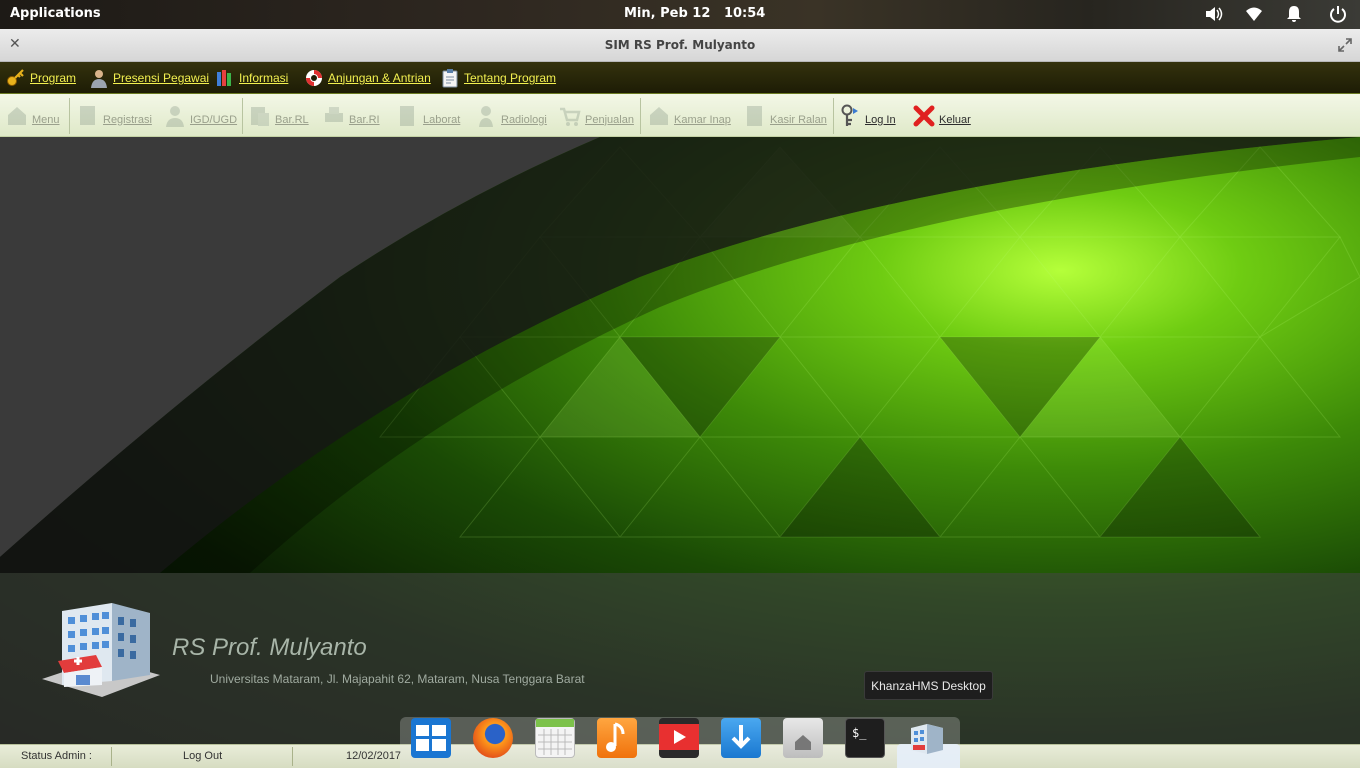  What do you see at coordinates (498, 78) in the screenshot?
I see `menu-tentang-program: Tentang Program` at bounding box center [498, 78].